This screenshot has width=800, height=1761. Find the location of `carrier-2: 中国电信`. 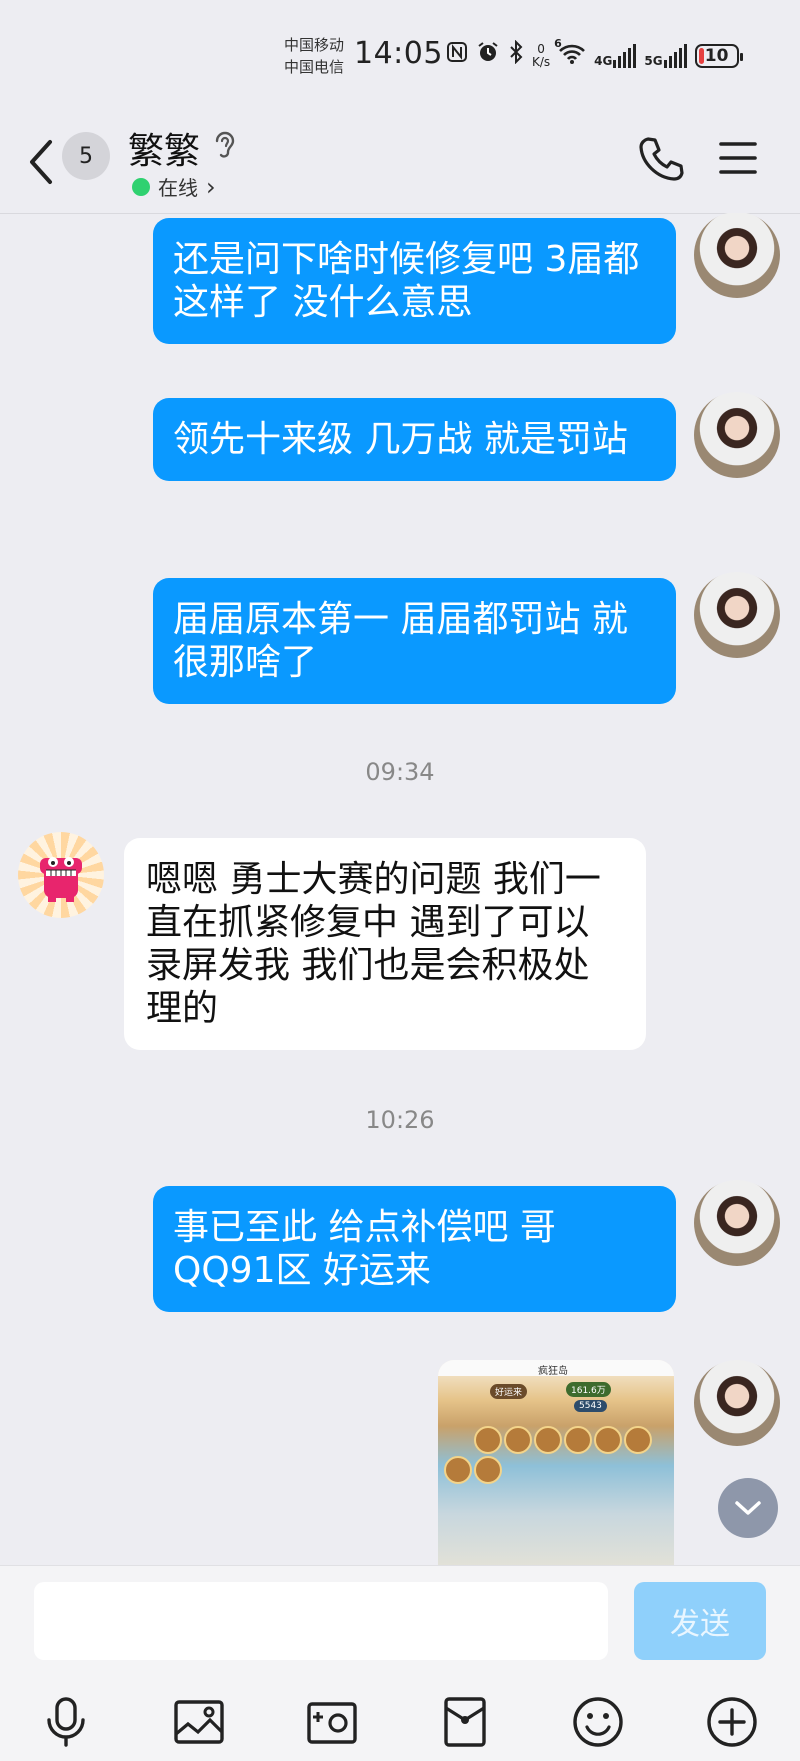

carrier-2: 中国电信 is located at coordinates (314, 67).